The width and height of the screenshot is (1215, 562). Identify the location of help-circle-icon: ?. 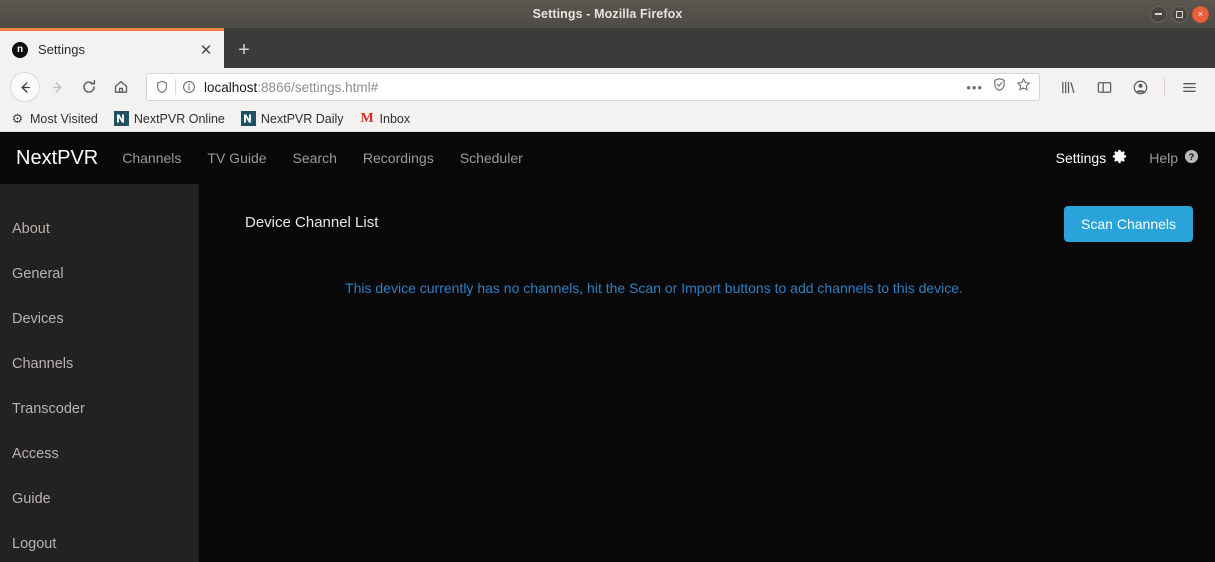
(1191, 158).